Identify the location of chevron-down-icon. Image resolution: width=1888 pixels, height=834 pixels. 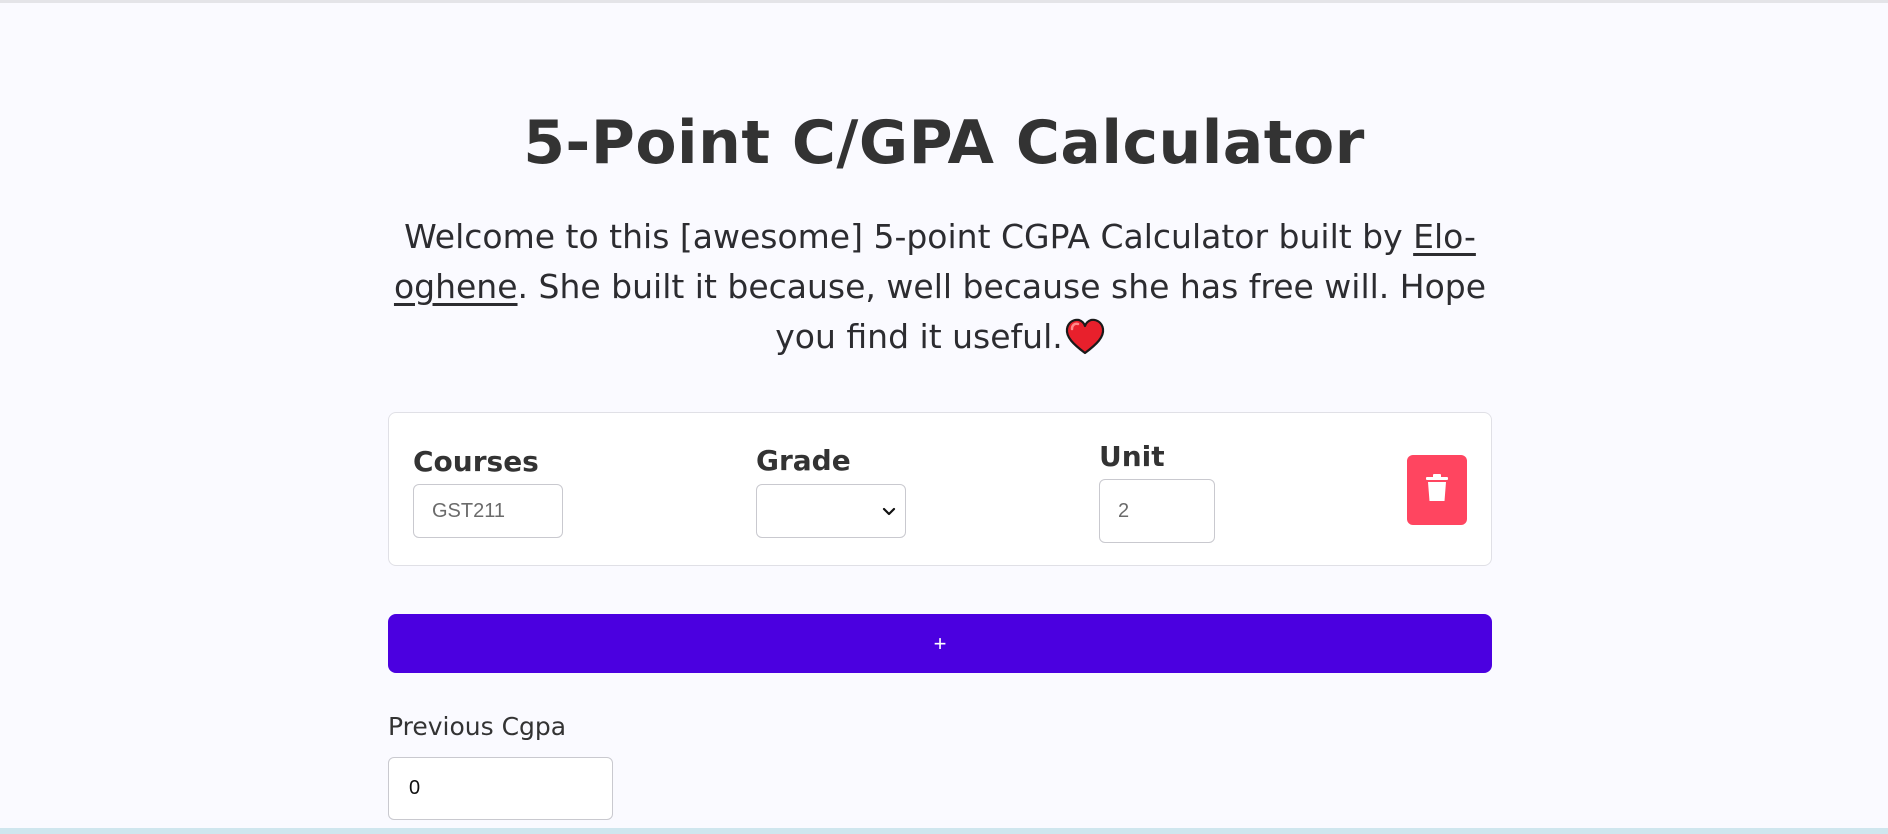
(889, 511).